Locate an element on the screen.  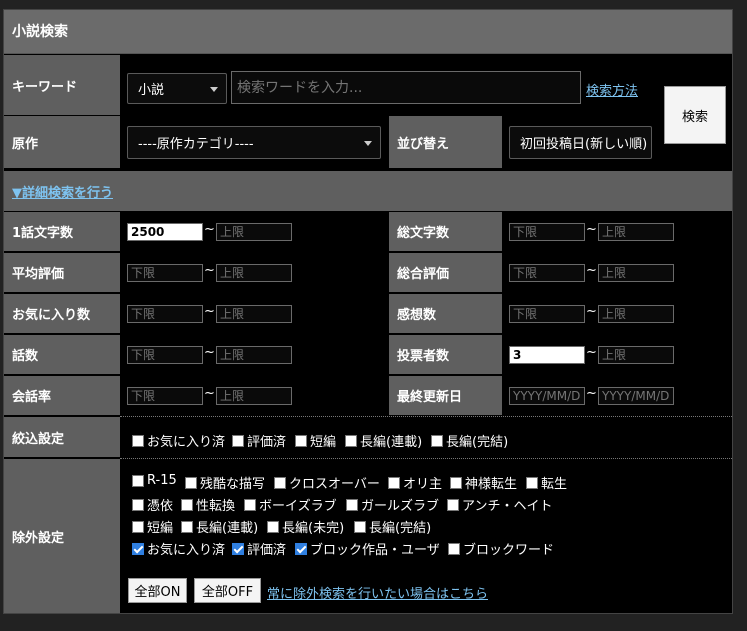
exclude-option: 憑依 is located at coordinates (152, 504).